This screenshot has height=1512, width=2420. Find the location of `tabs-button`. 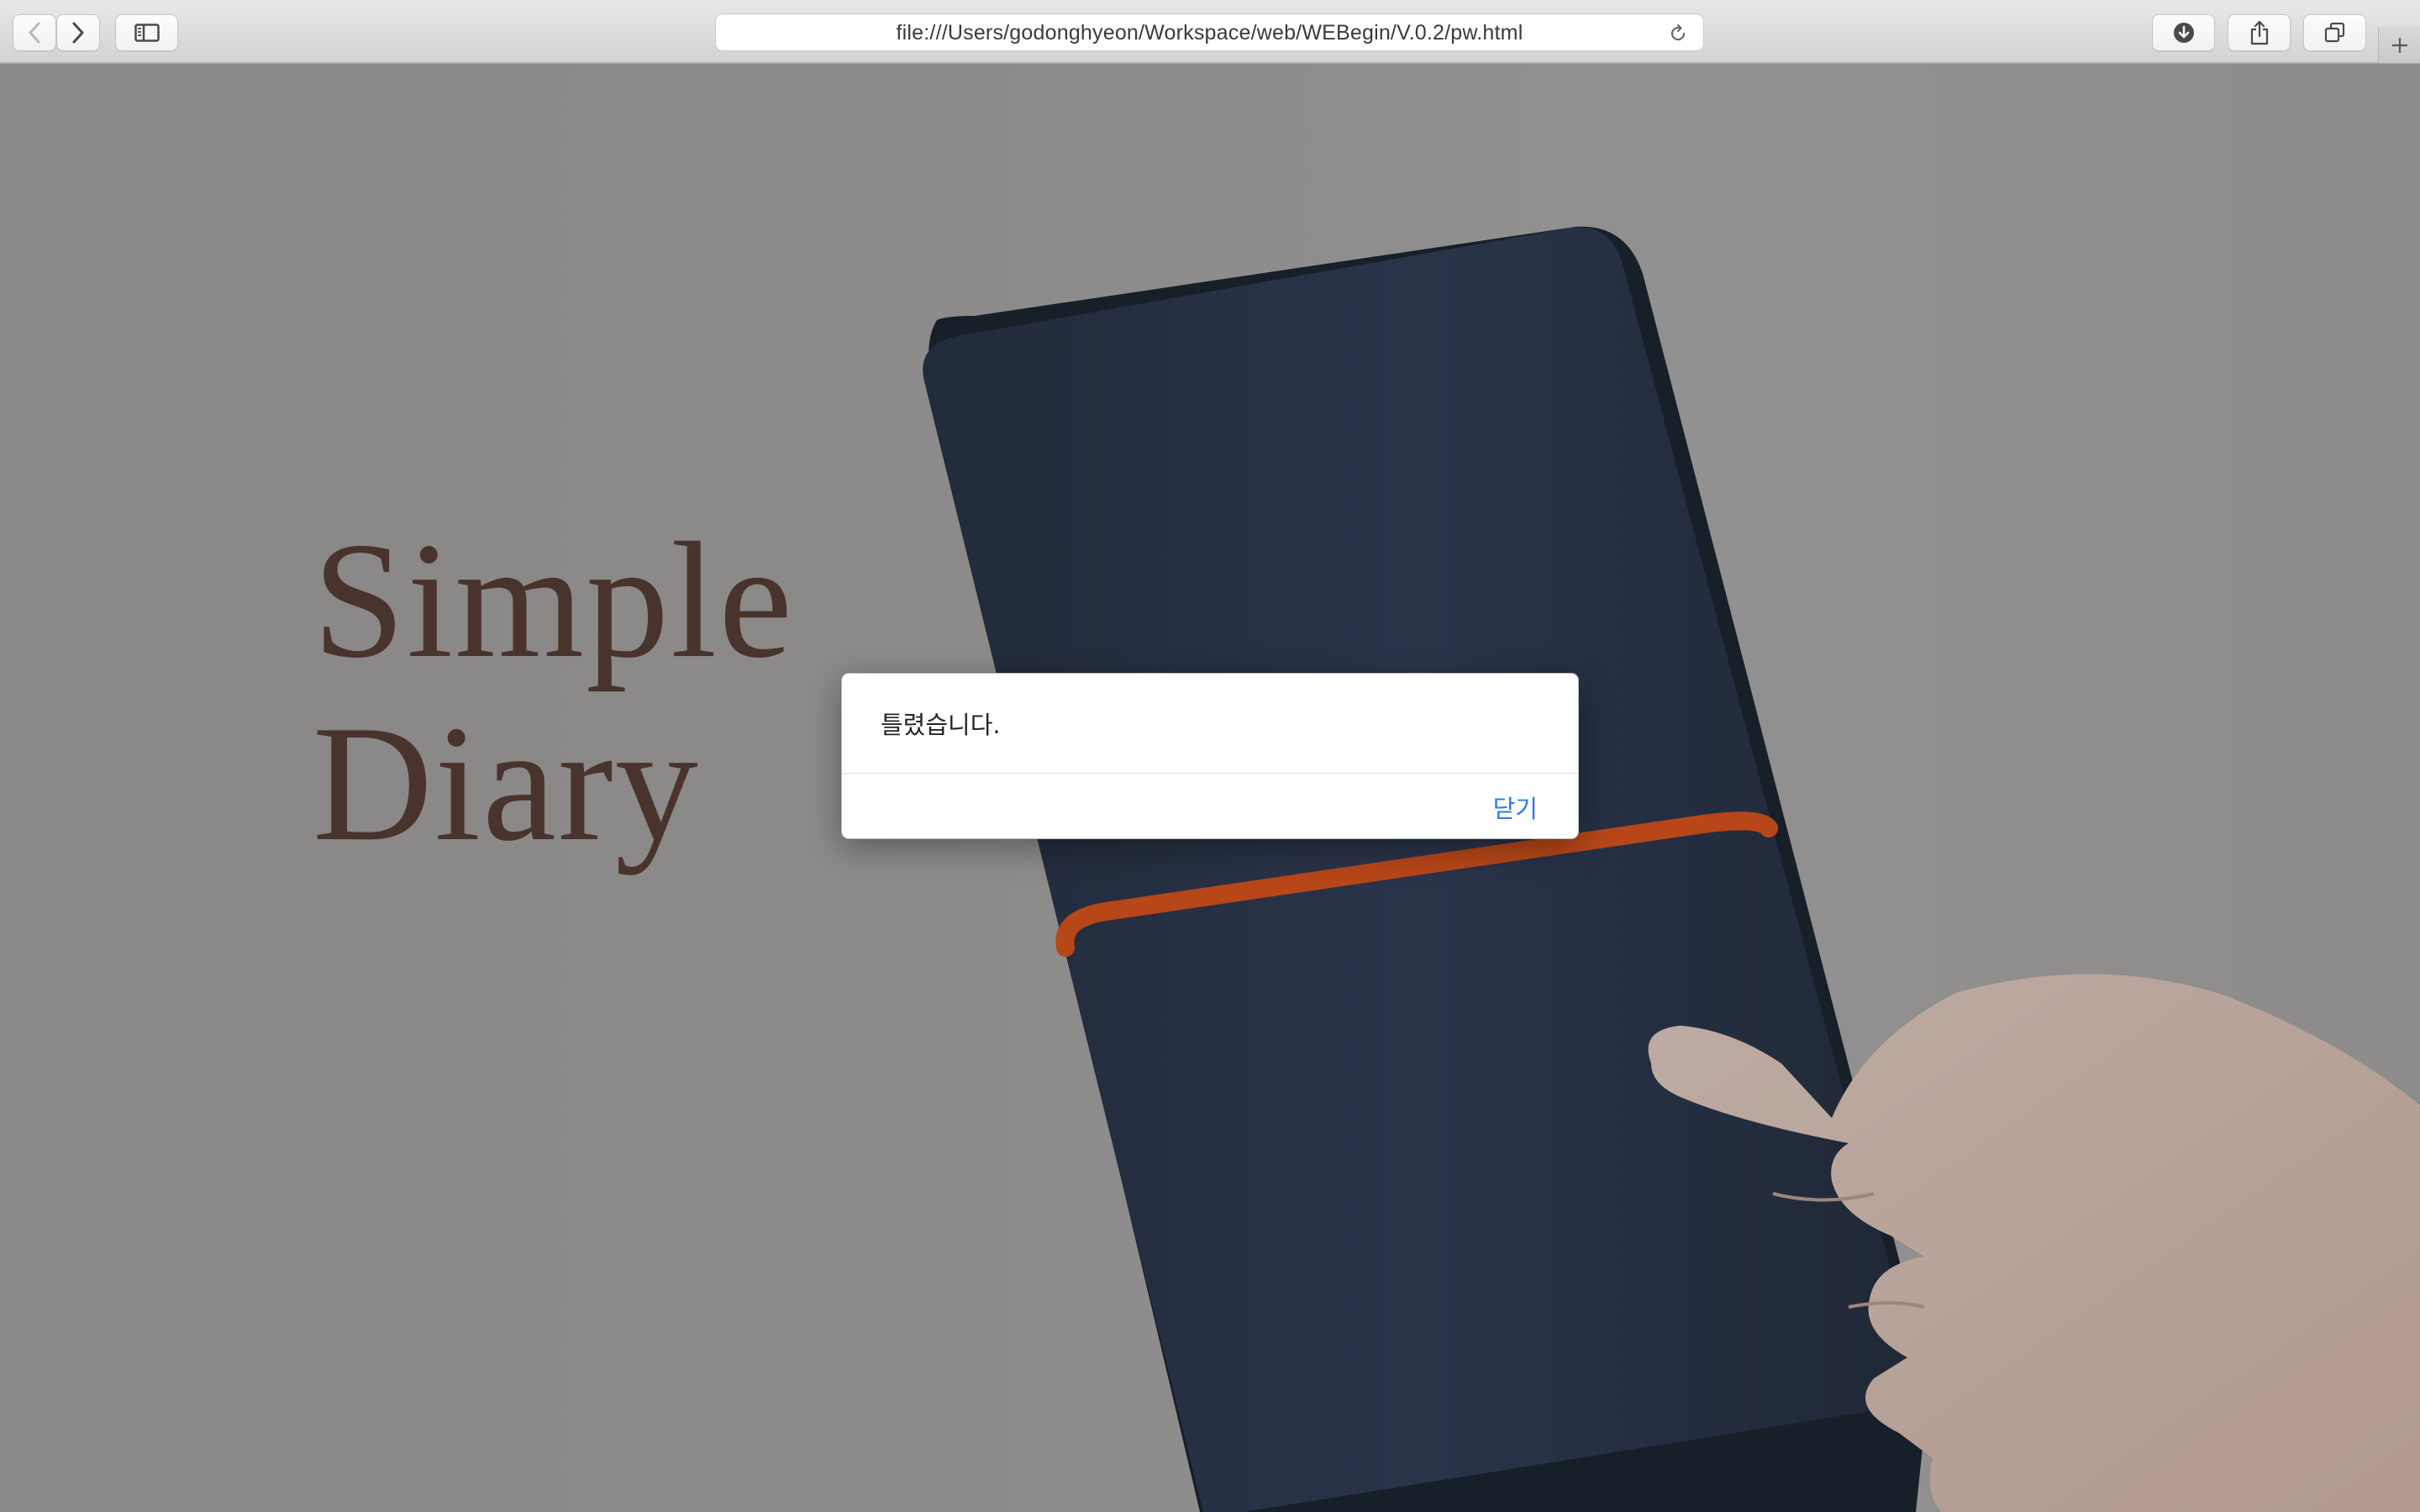

tabs-button is located at coordinates (2334, 32).